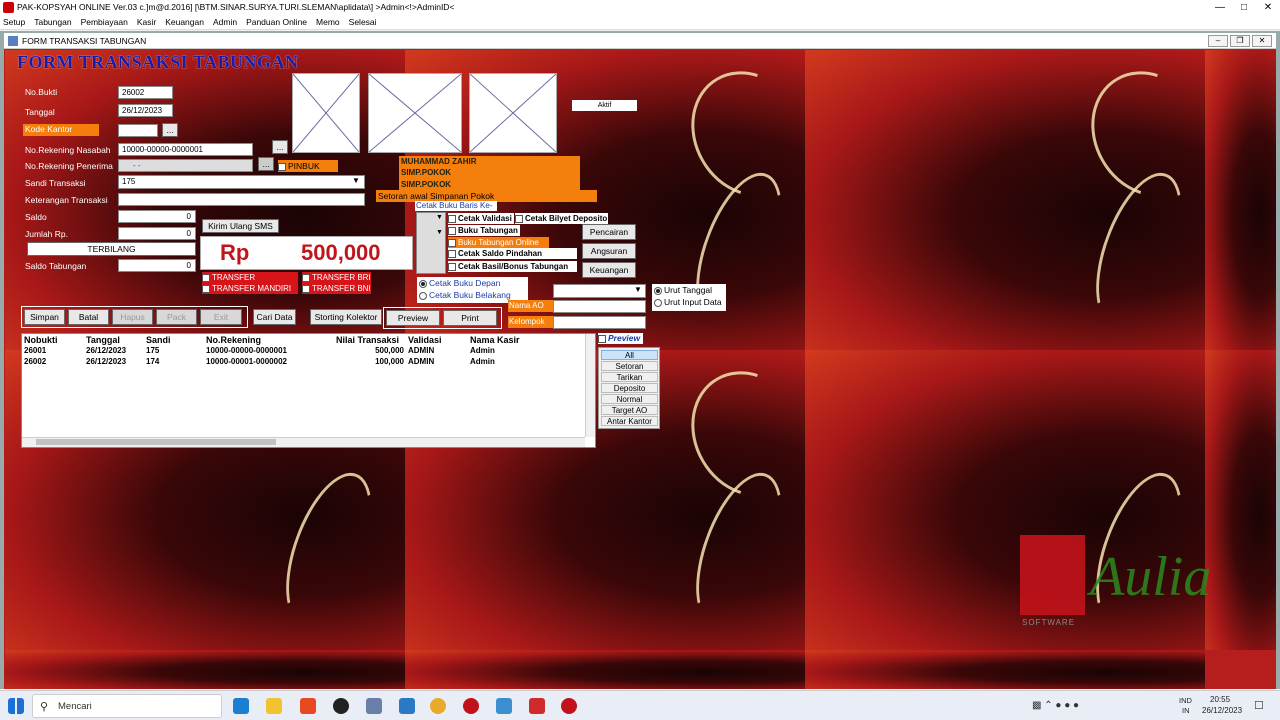  Describe the element at coordinates (221, 317) in the screenshot. I see `exit-button: Exit` at that location.